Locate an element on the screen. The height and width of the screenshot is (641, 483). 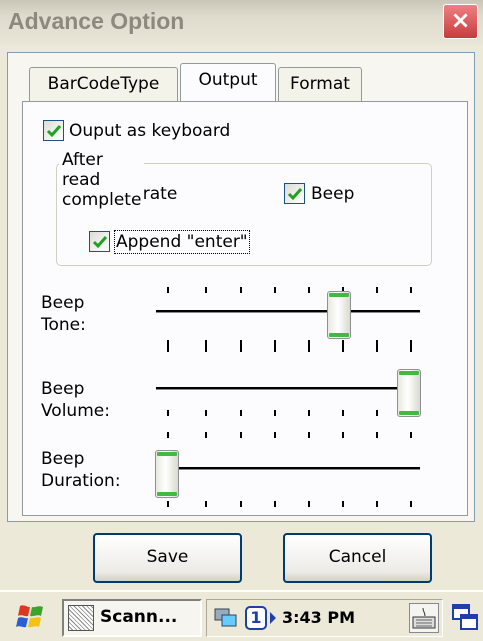
beep-volume-label-line1: Beep is located at coordinates (63, 389).